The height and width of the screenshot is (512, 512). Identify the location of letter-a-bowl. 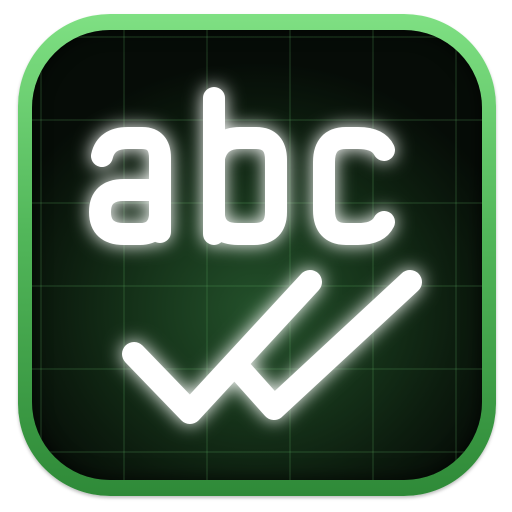
(130, 212).